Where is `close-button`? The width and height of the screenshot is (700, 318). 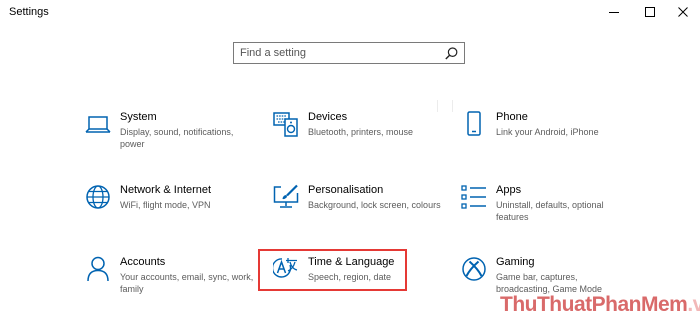 close-button is located at coordinates (683, 12).